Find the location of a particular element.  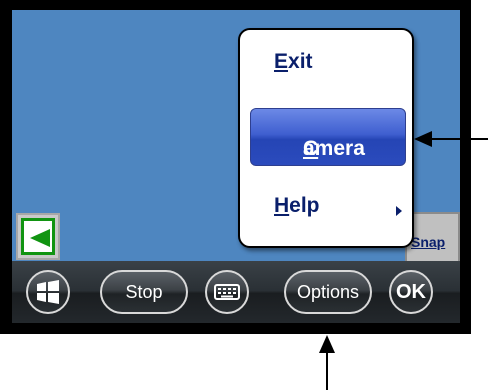

annotation-arrow-options is located at coordinates (327, 362).